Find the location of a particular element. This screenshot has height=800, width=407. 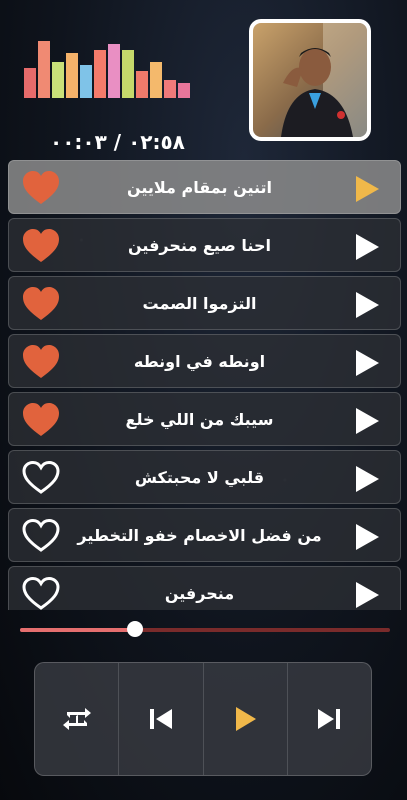

track-title: قلبي لا محبتكش is located at coordinates (199, 477).